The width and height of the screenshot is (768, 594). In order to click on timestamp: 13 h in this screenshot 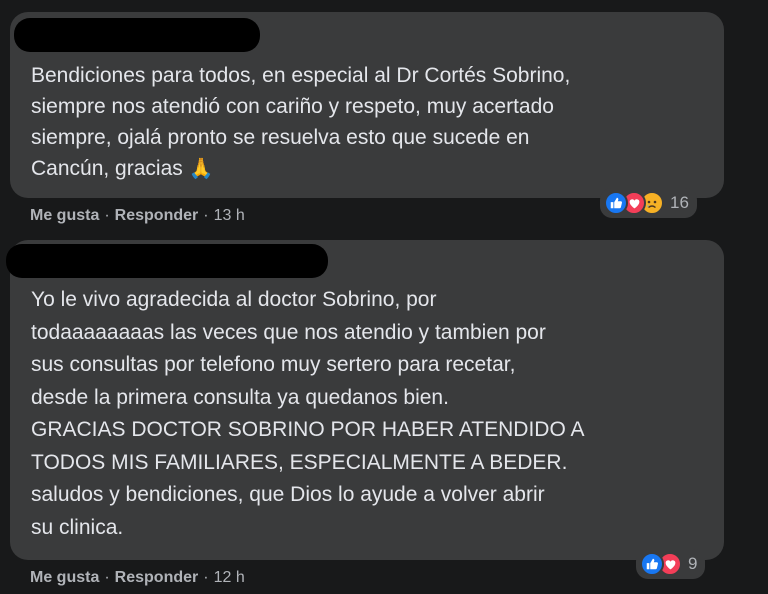, I will do `click(229, 216)`.